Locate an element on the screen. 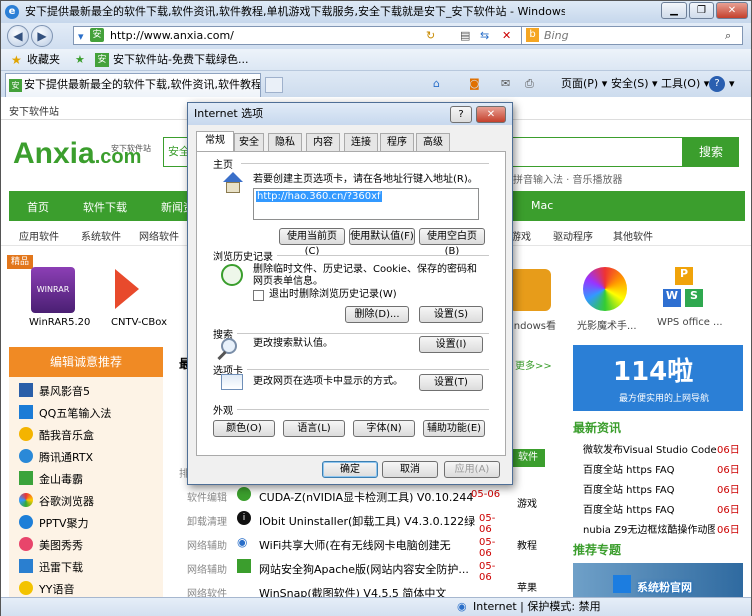  favorites-button: 收藏夹 is located at coordinates (43, 60).